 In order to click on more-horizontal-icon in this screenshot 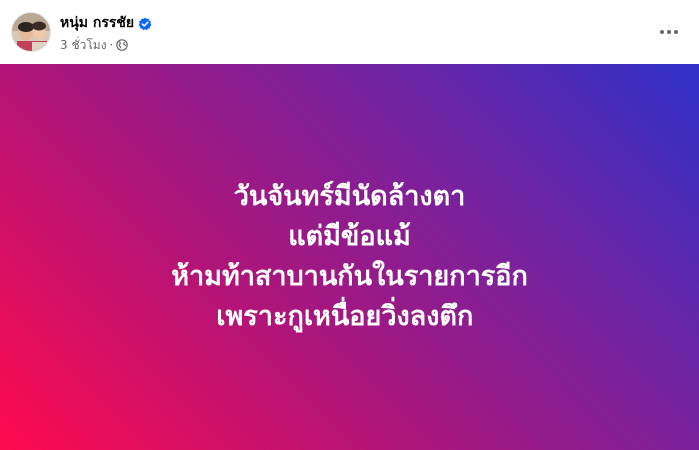, I will do `click(669, 32)`.